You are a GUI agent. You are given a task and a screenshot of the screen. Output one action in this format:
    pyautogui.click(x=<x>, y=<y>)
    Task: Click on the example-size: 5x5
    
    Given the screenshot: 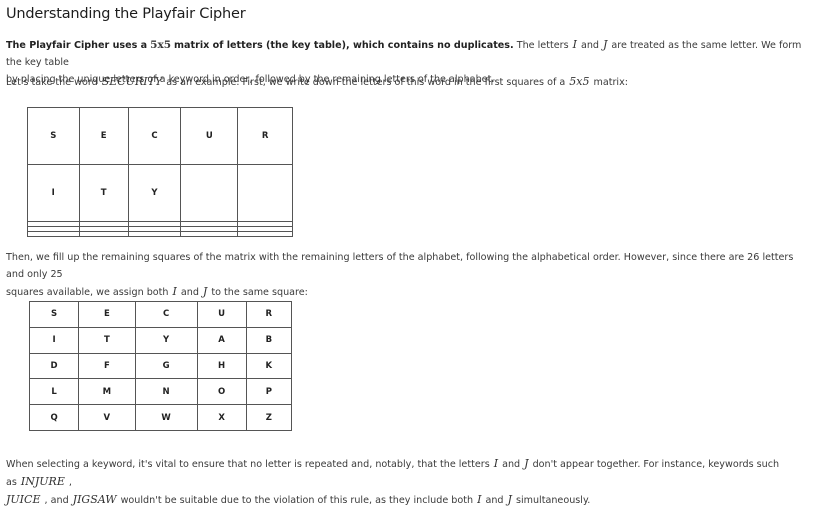 What is the action you would take?
    pyautogui.click(x=579, y=81)
    